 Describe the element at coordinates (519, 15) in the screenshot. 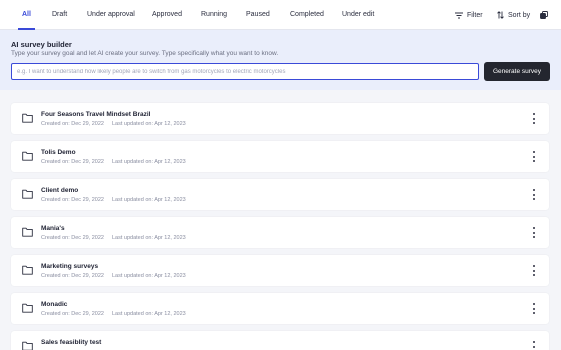

I see `sort-label: Sort by` at that location.